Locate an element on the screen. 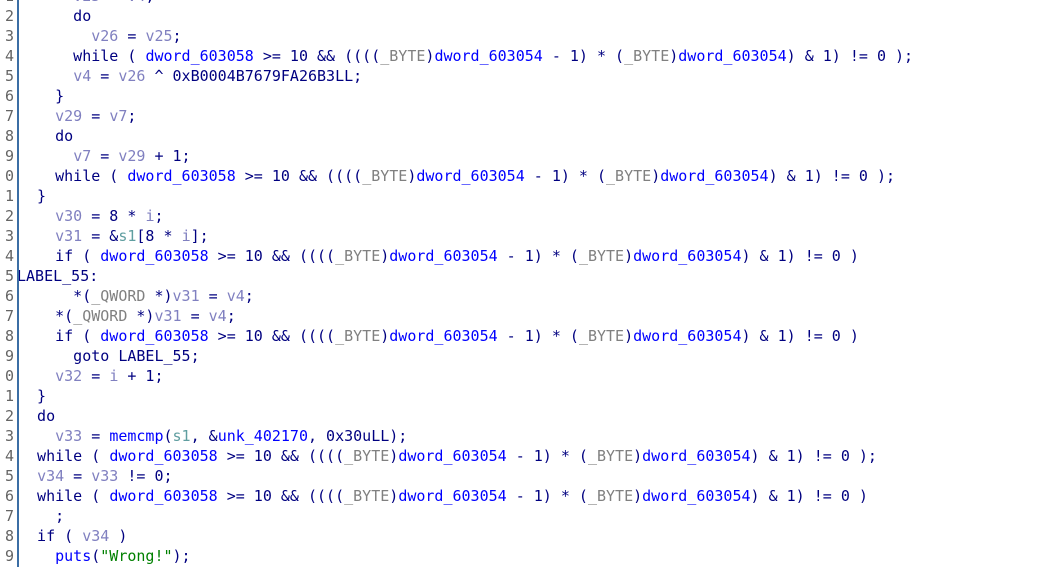  code-token: ); is located at coordinates (182, 556).